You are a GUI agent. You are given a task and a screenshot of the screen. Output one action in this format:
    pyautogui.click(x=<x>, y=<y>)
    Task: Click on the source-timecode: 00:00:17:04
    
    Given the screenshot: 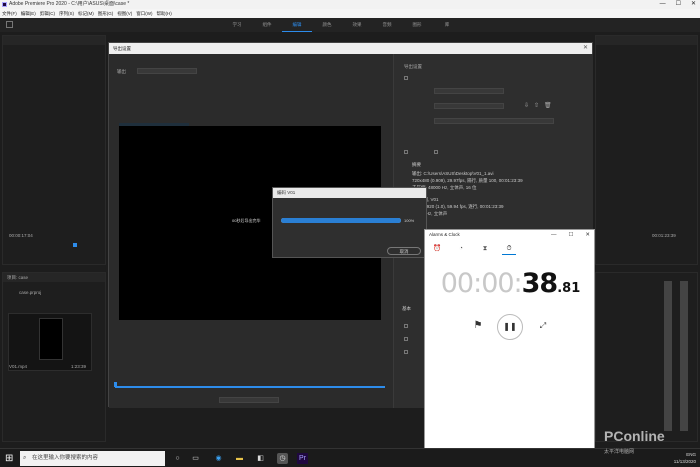 What is the action you would take?
    pyautogui.click(x=21, y=235)
    